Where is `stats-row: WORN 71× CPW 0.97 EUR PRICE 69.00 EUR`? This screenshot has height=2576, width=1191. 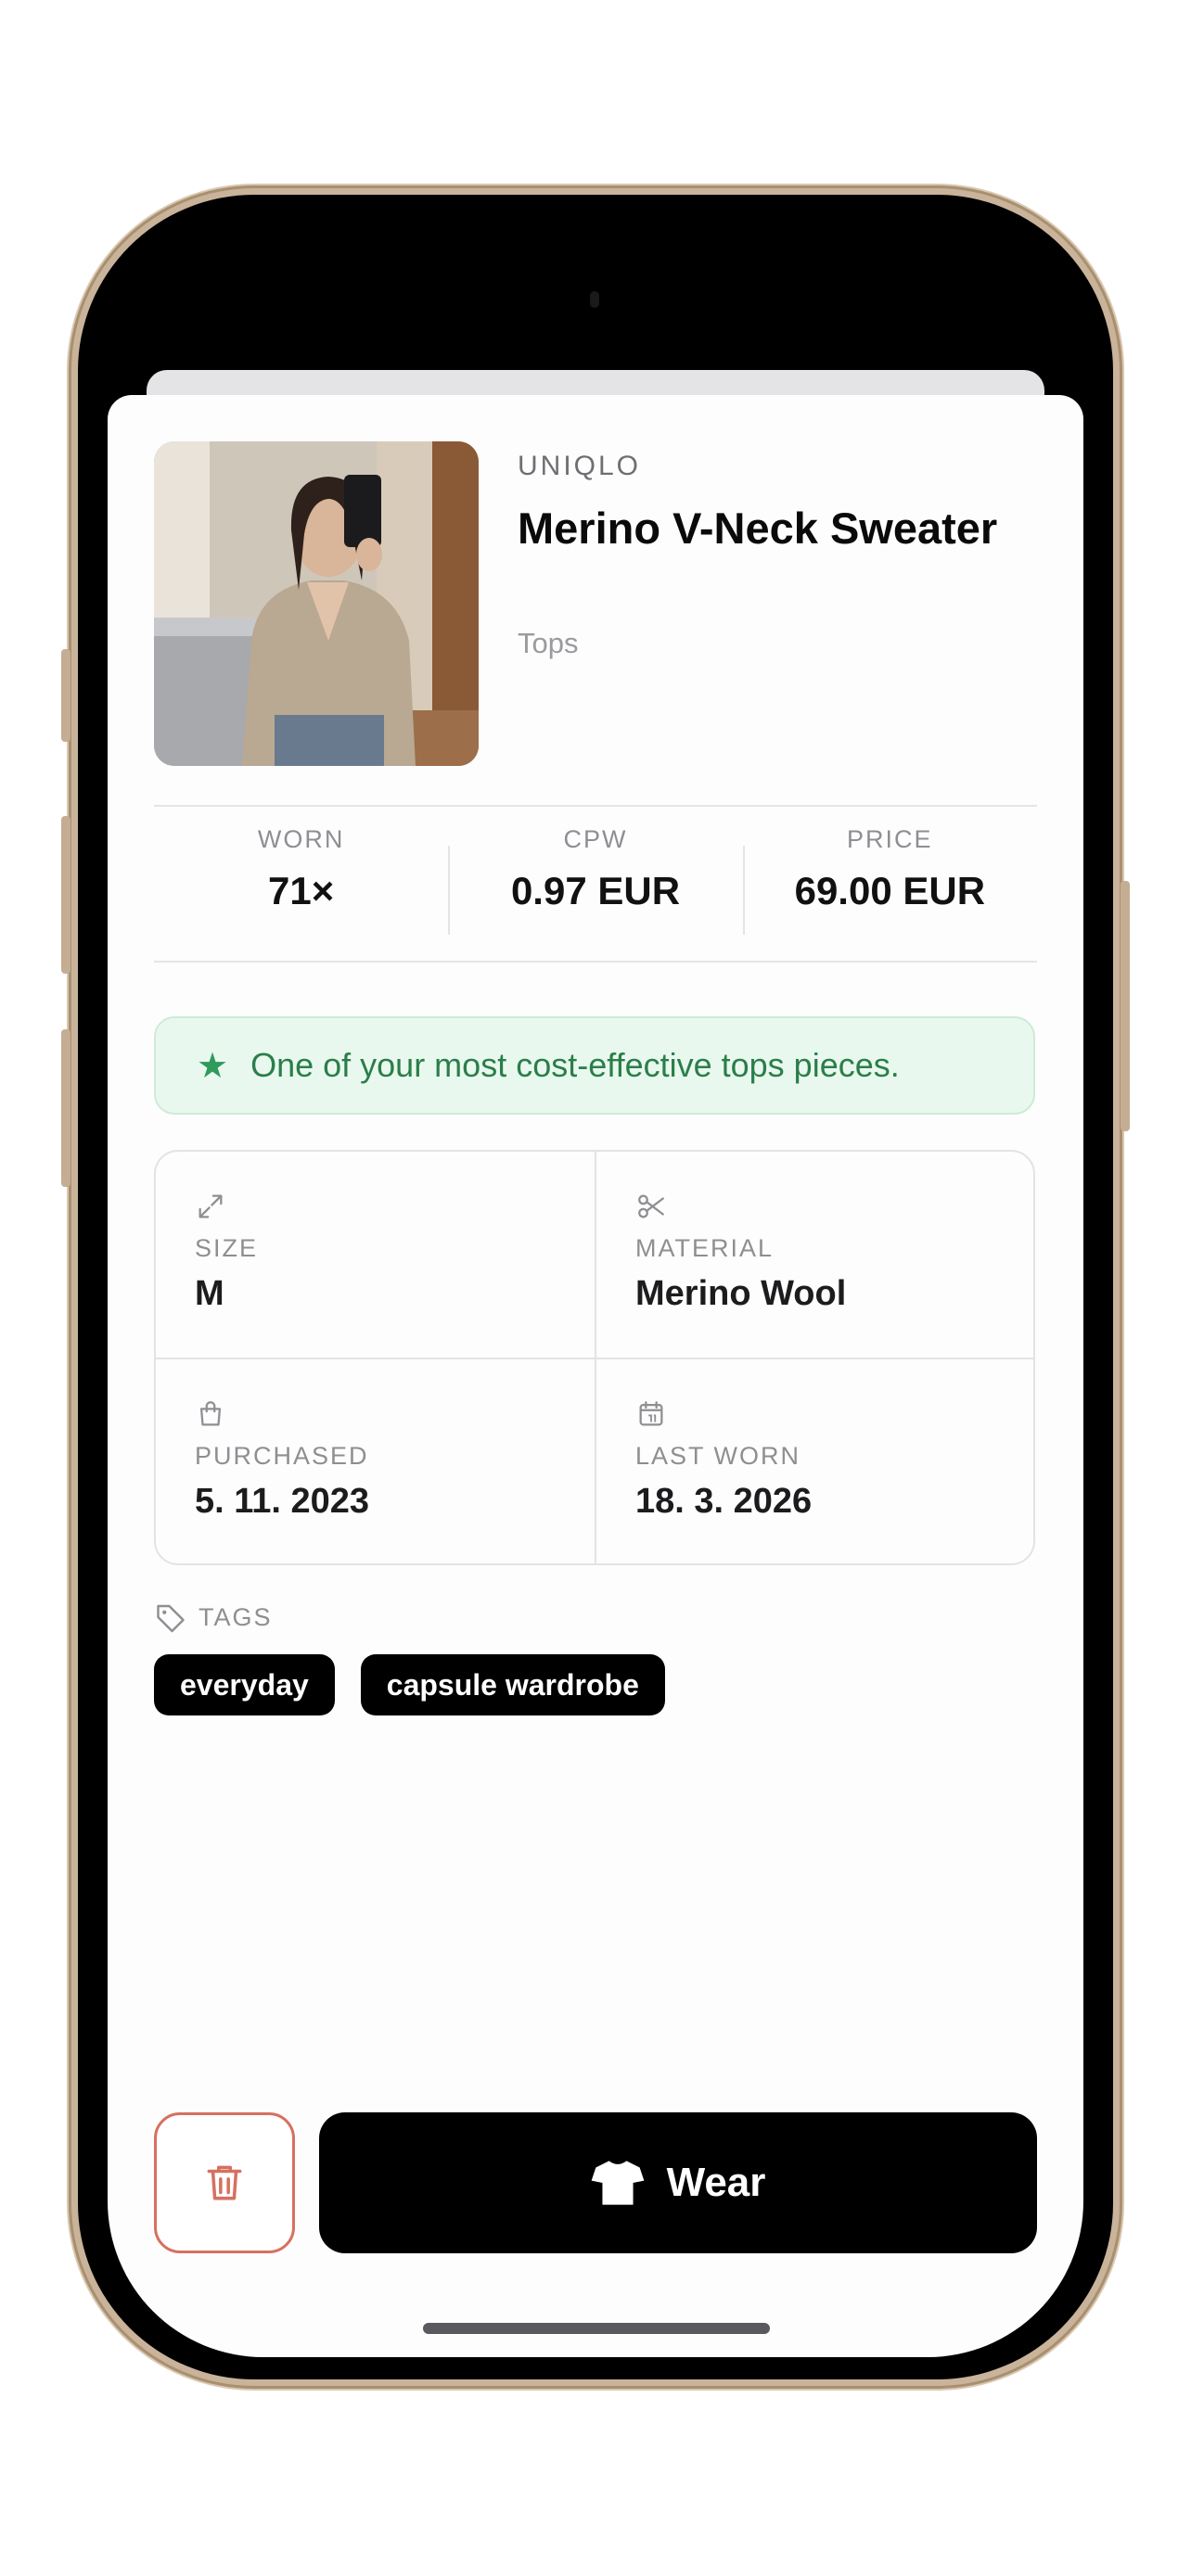
stats-row: WORN 71× CPW 0.97 EUR PRICE 69.00 EUR is located at coordinates (595, 883).